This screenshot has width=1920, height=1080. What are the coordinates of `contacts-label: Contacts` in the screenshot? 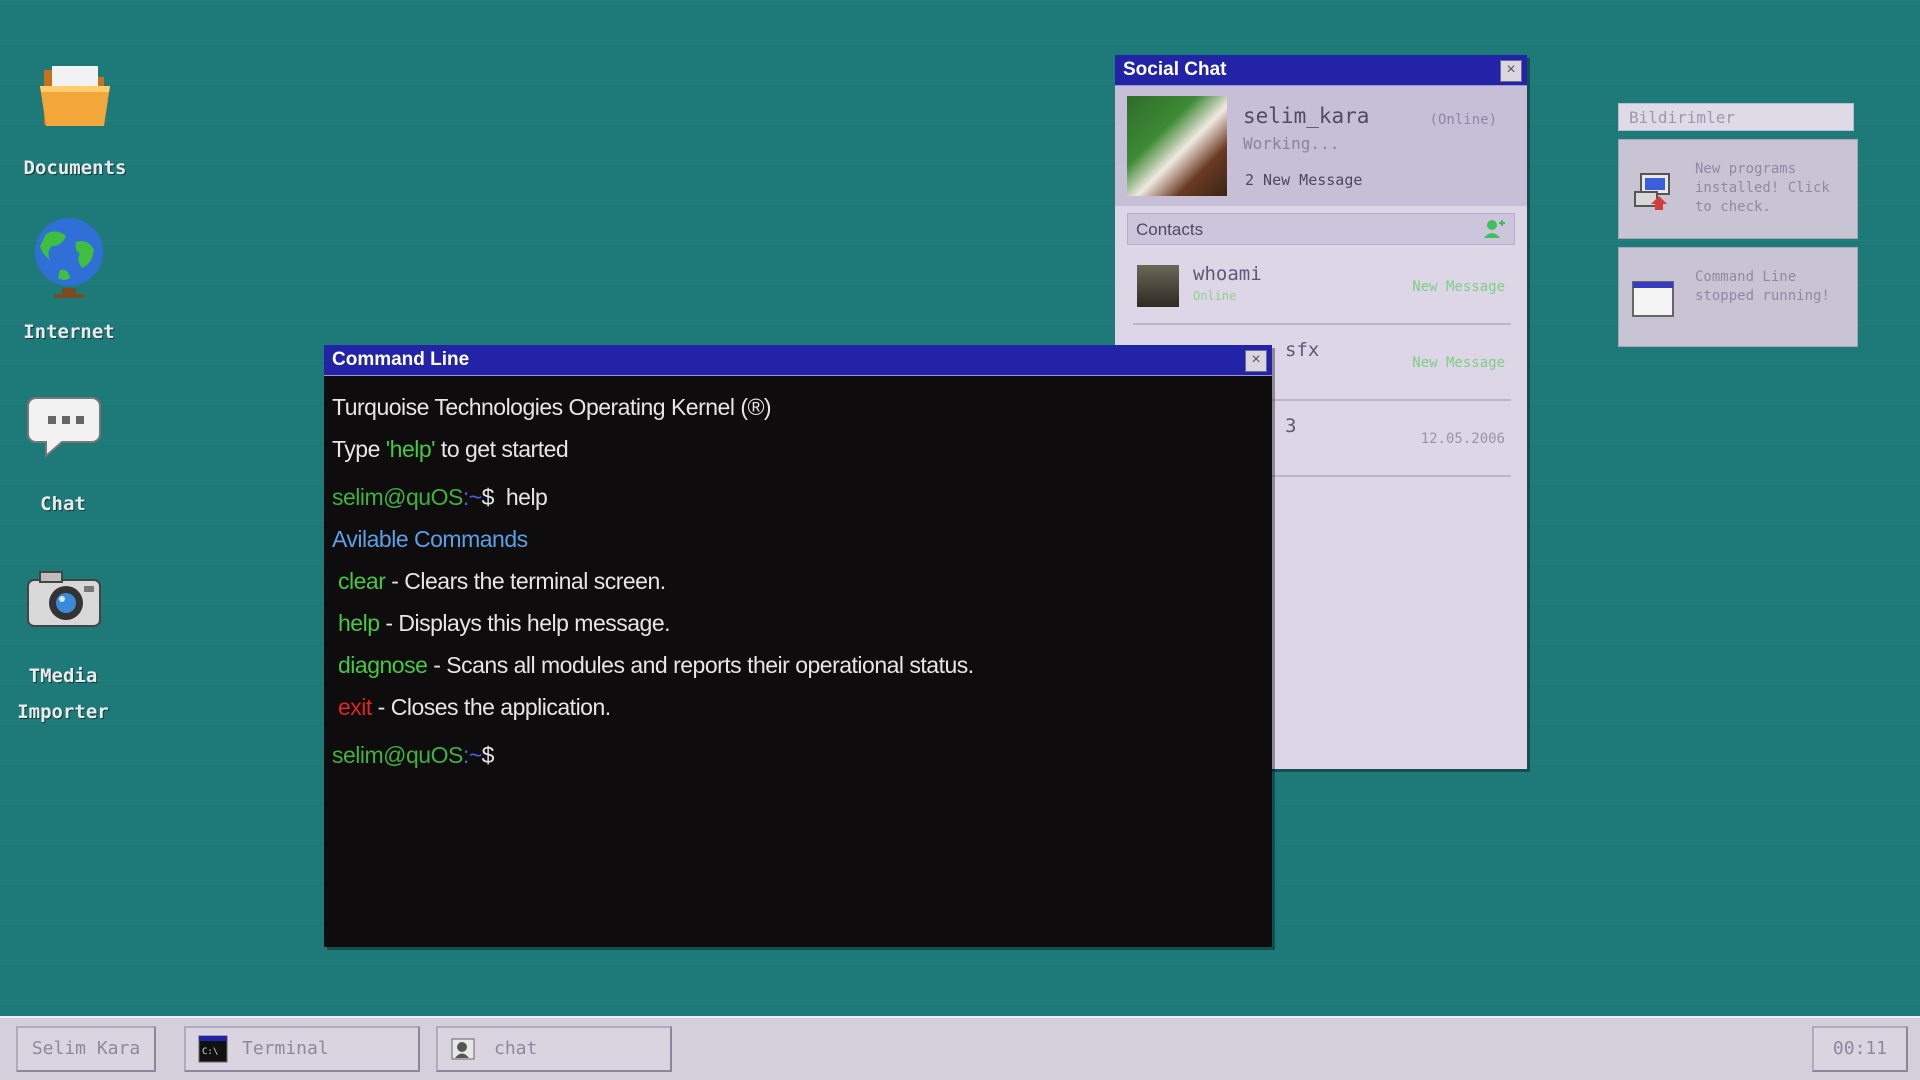 It's located at (1170, 229).